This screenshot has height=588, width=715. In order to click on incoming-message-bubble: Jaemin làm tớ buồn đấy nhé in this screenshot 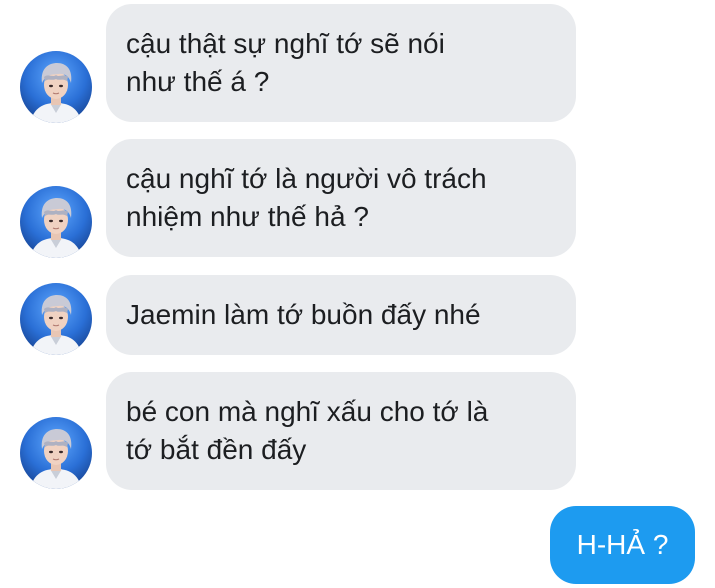, I will do `click(341, 315)`.